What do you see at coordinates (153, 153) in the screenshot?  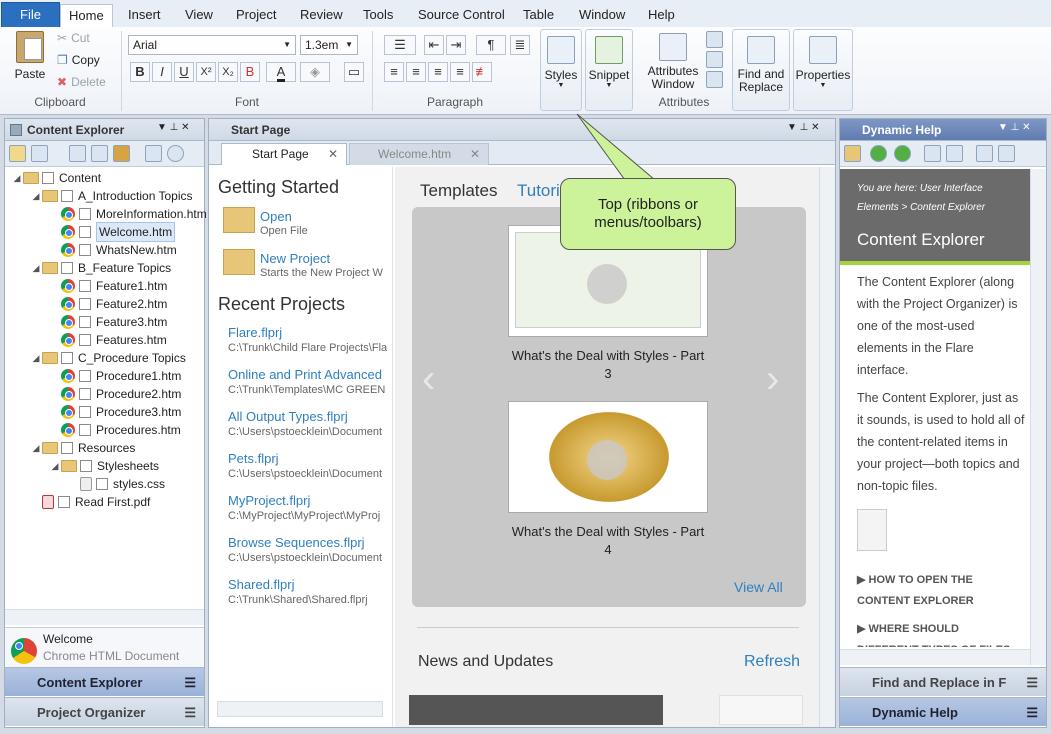 I see `settings-icon` at bounding box center [153, 153].